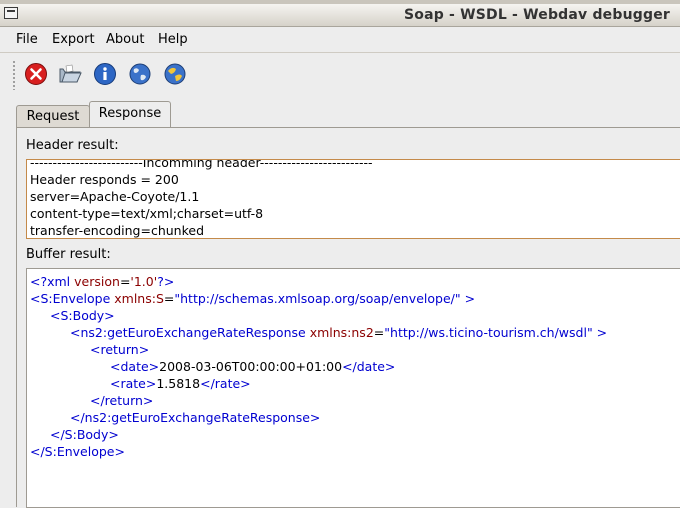  I want to click on xml-line: </ns2:getEuroExchangeRateResponse>, so click(195, 417).